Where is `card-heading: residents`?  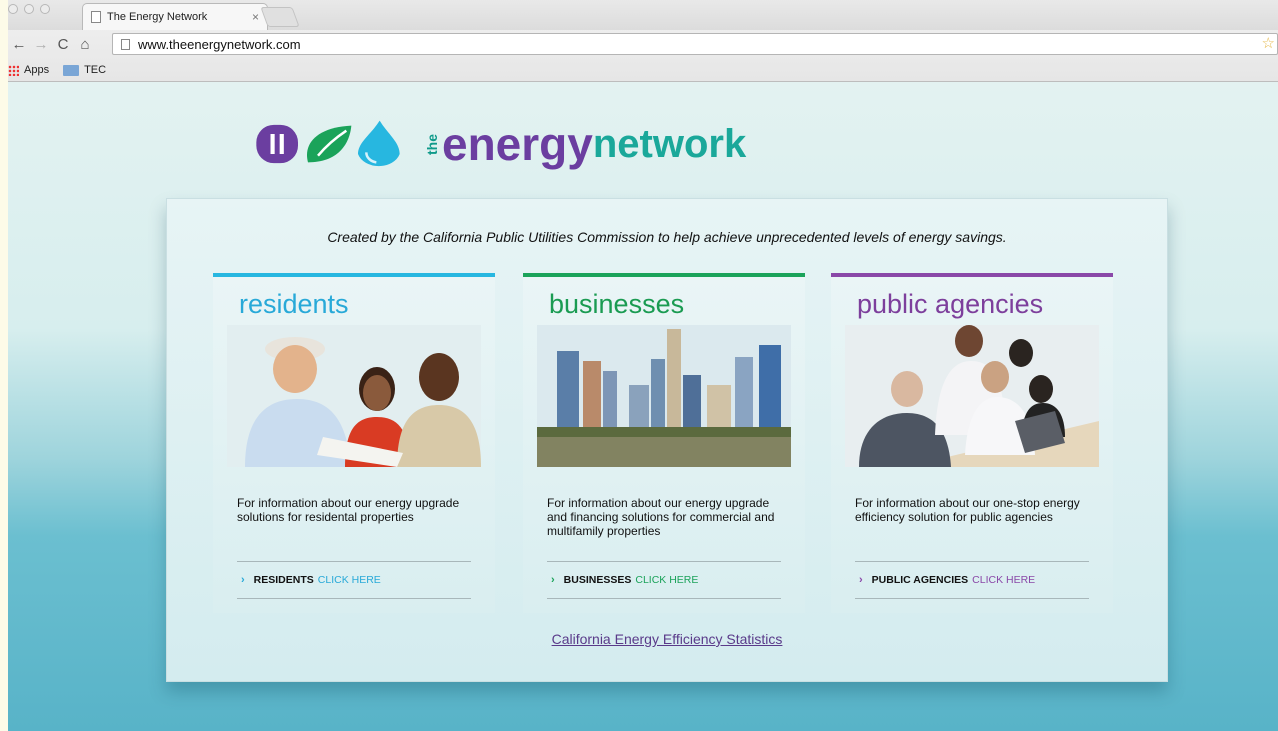
card-heading: residents is located at coordinates (294, 304).